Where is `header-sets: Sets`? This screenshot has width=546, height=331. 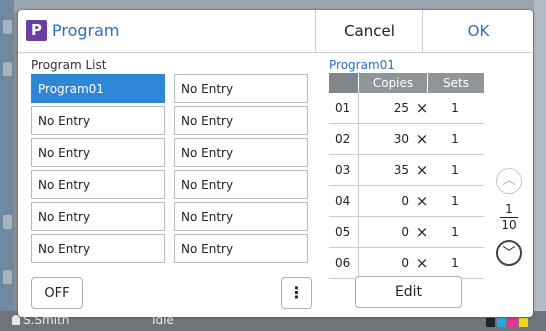 header-sets: Sets is located at coordinates (456, 83).